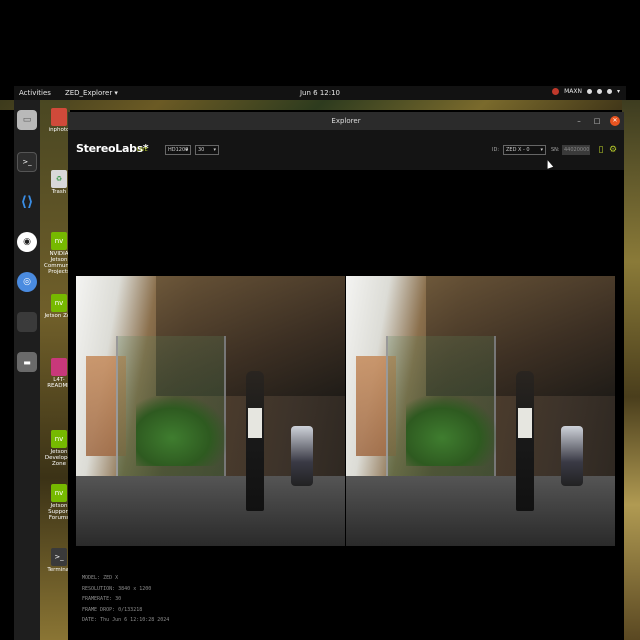  Describe the element at coordinates (59, 179) in the screenshot. I see `trash-icon: ♻` at that location.